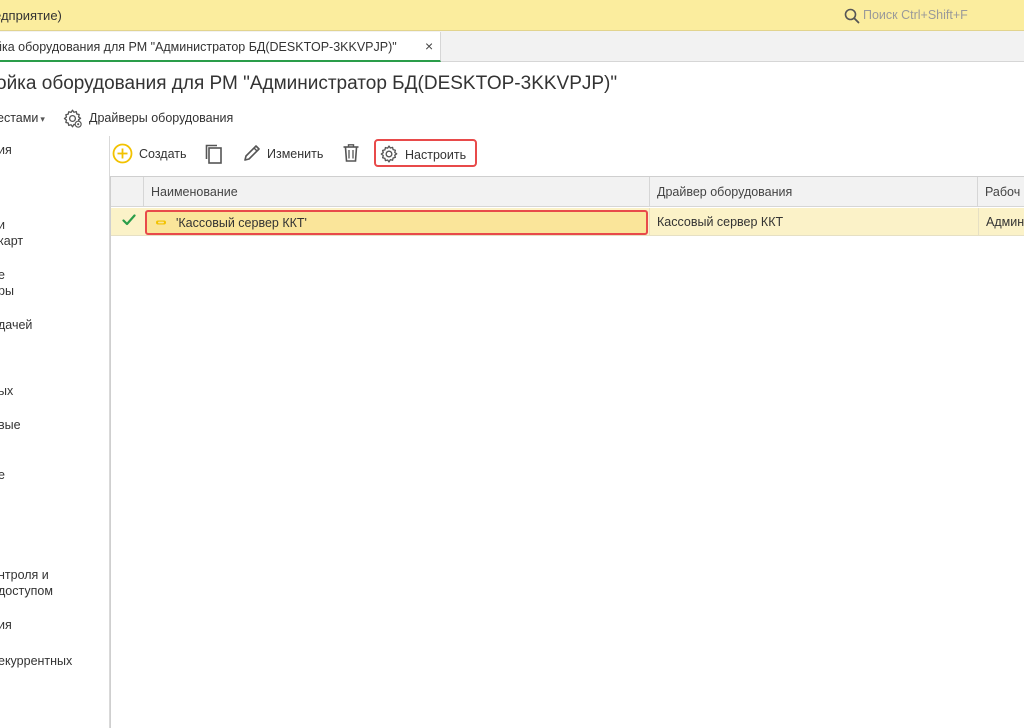 The image size is (1024, 728). What do you see at coordinates (397, 192) in the screenshot?
I see `column-header-name: Наименование` at bounding box center [397, 192].